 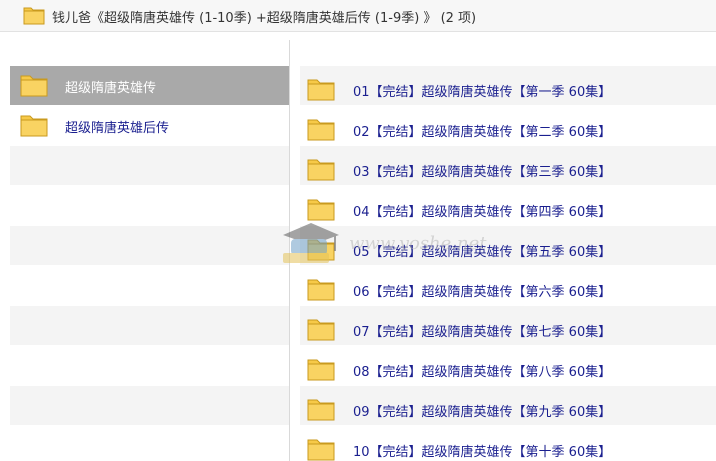 I want to click on right-item-0: 01【完结】超级隋唐英雄传【第一季 60集】, so click(x=508, y=89).